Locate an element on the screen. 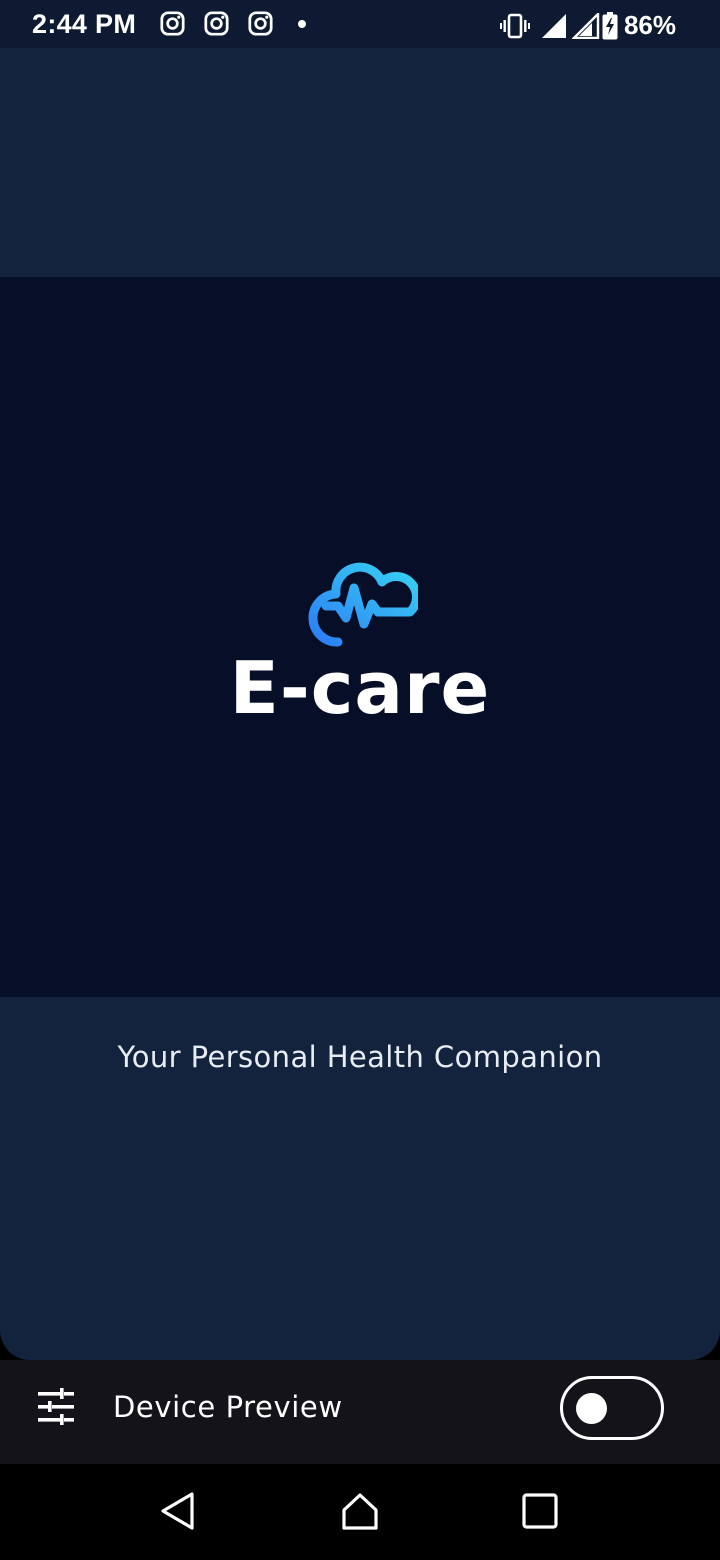 The height and width of the screenshot is (1560, 720). device-preview-toggle is located at coordinates (612, 1408).